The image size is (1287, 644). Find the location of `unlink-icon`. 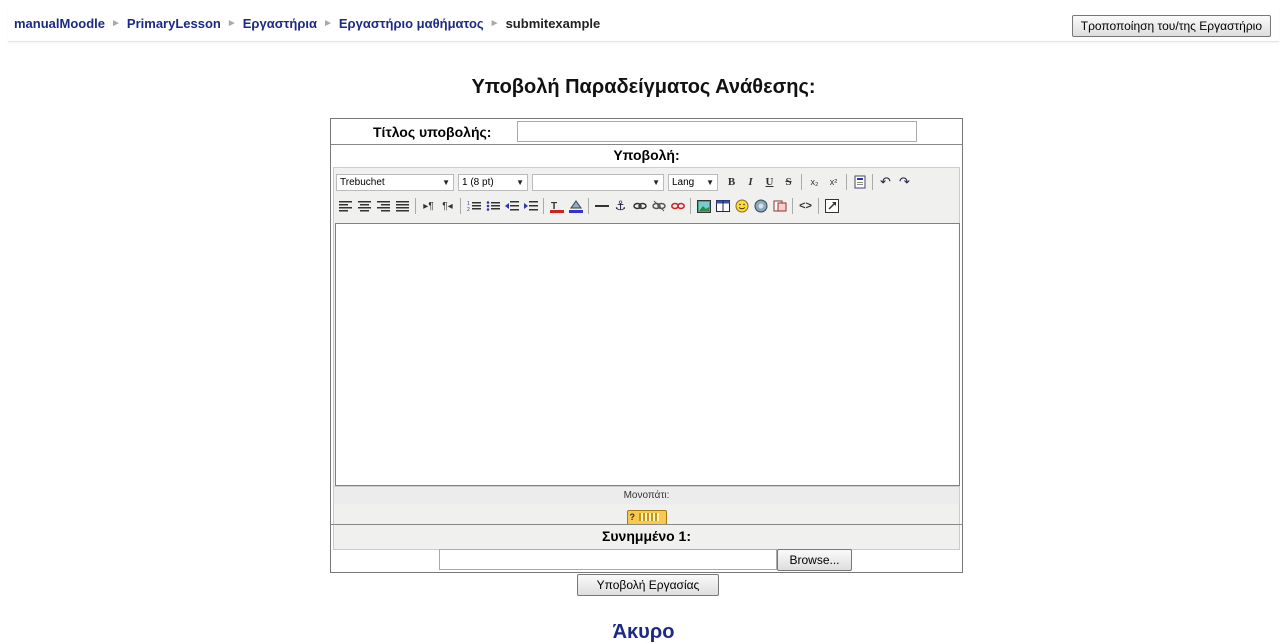

unlink-icon is located at coordinates (677, 206).